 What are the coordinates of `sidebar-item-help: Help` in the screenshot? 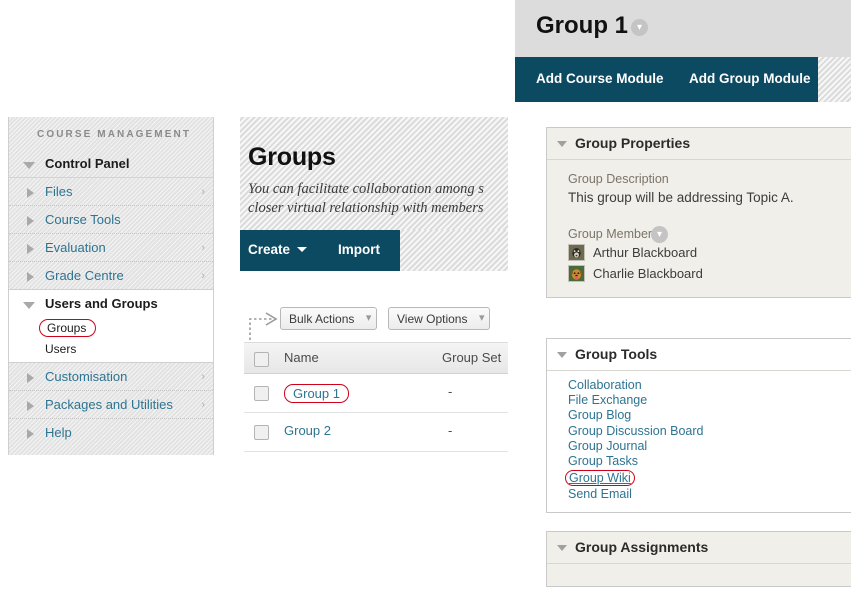 It's located at (111, 433).